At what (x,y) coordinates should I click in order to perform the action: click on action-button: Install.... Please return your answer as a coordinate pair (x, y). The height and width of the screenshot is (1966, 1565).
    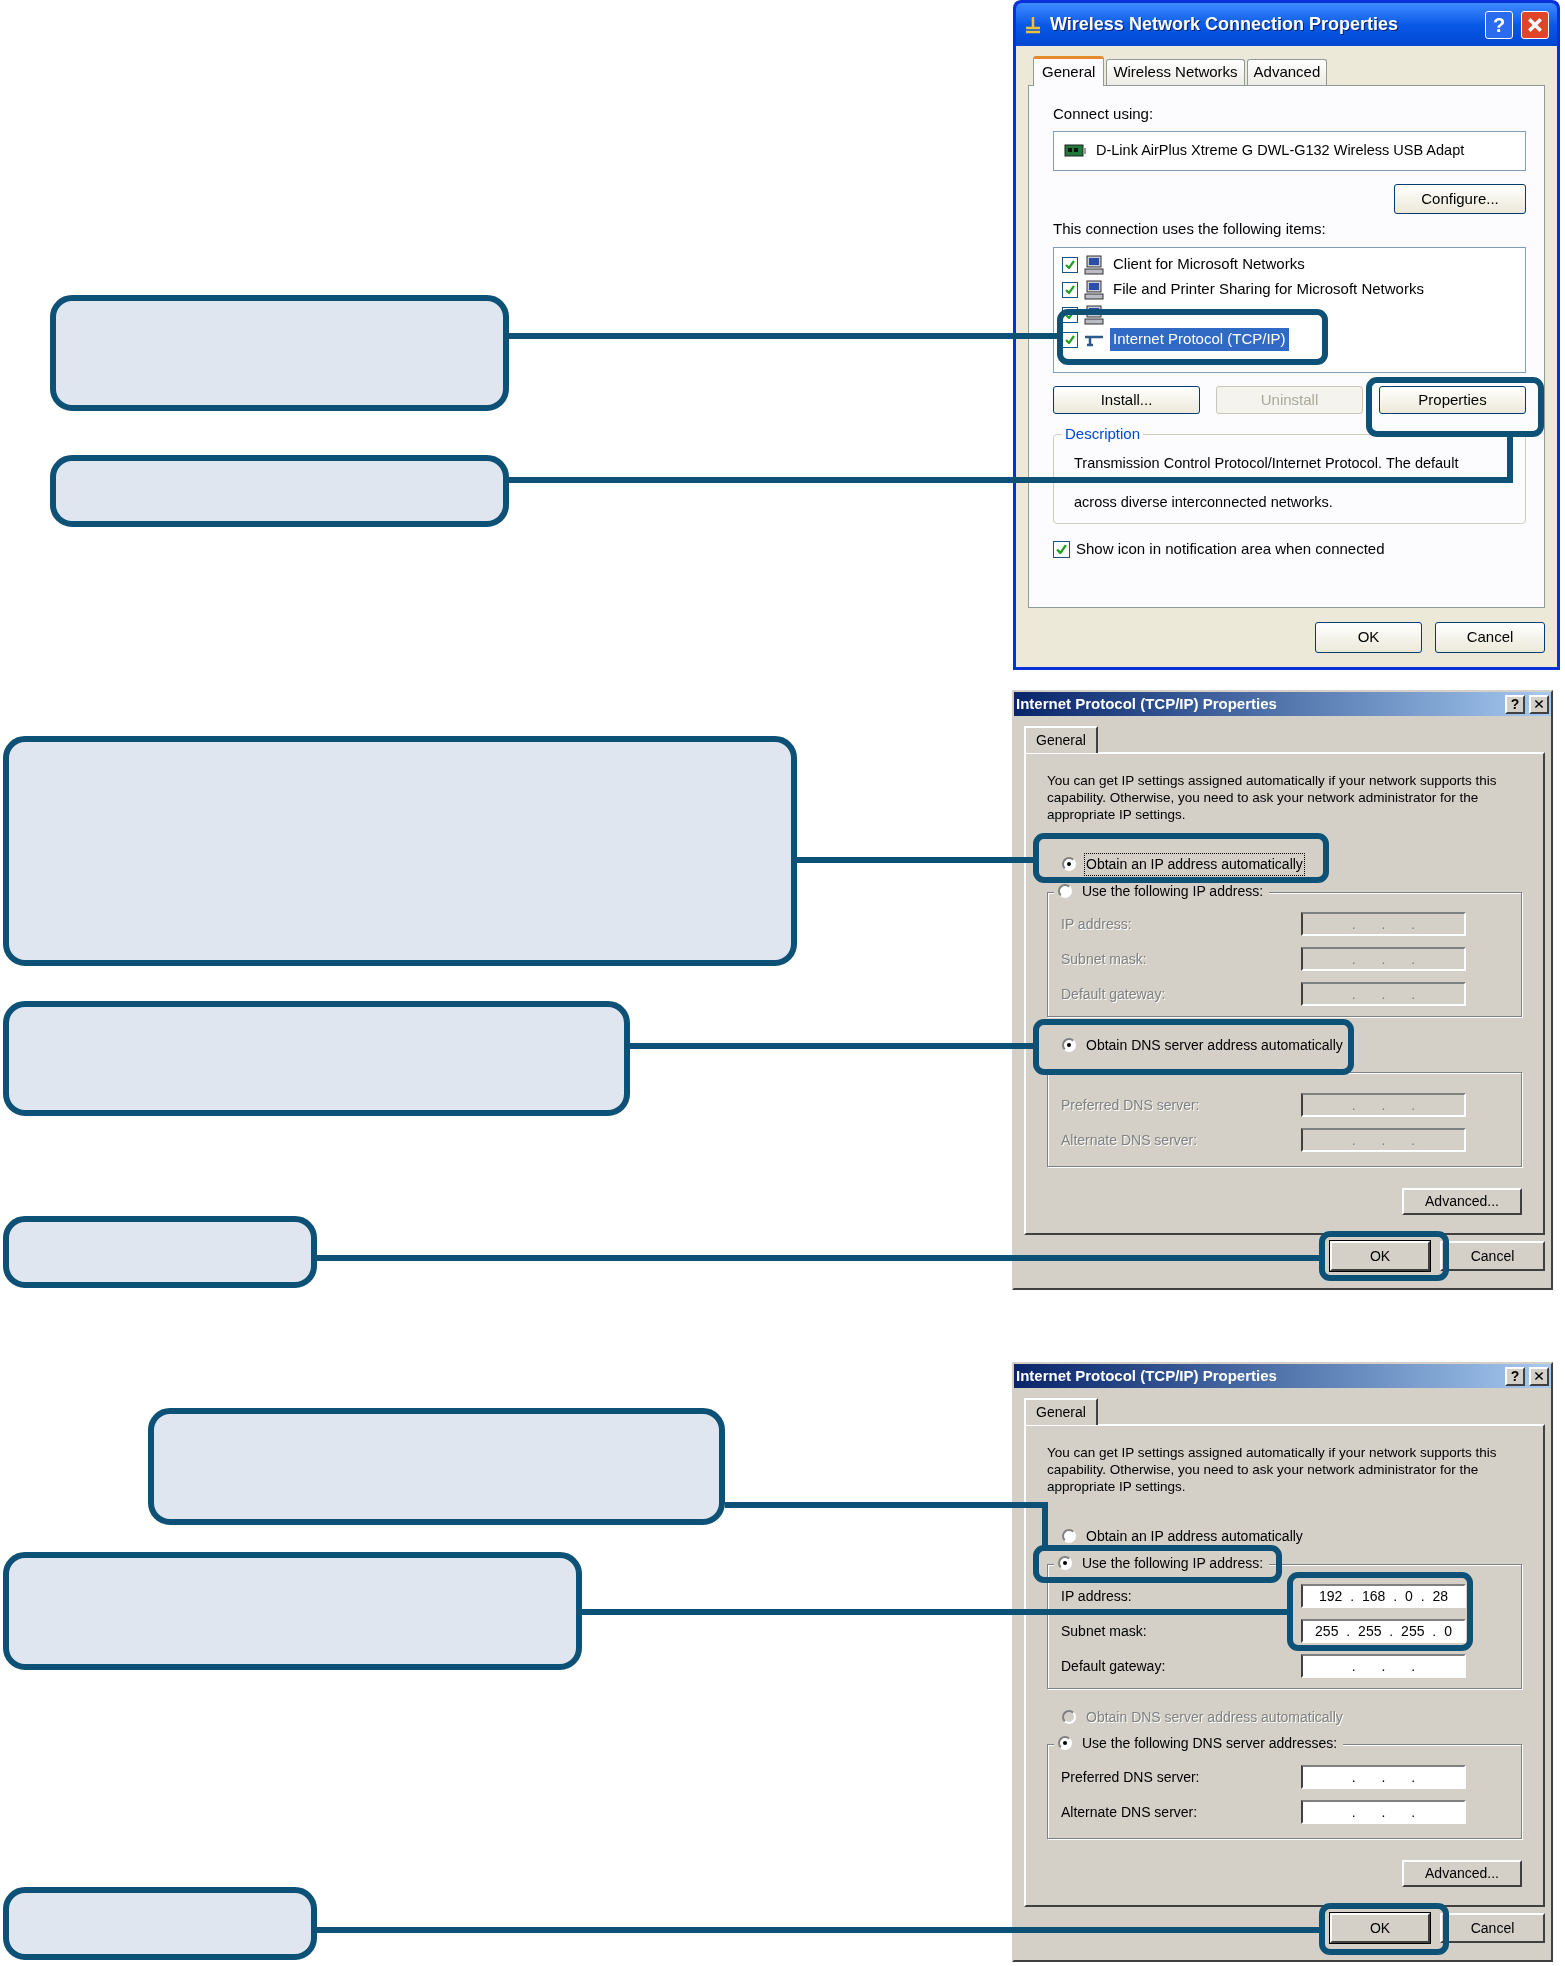
    Looking at the image, I should click on (1126, 400).